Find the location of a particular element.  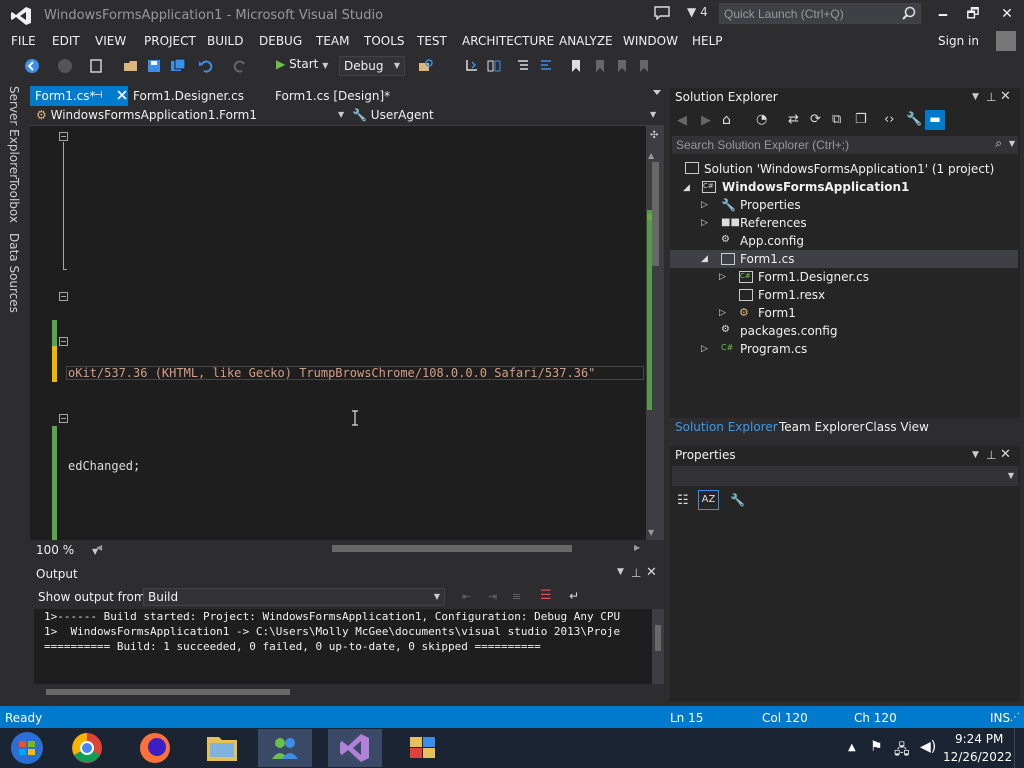

back-icon: ◀ is located at coordinates (682, 120).